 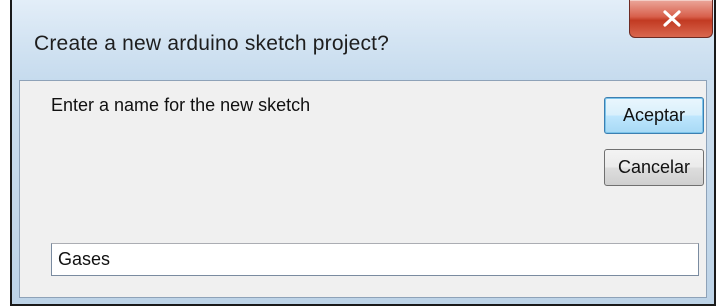 What do you see at coordinates (212, 43) in the screenshot?
I see `dialog-title: Create a new arduino sketch project?` at bounding box center [212, 43].